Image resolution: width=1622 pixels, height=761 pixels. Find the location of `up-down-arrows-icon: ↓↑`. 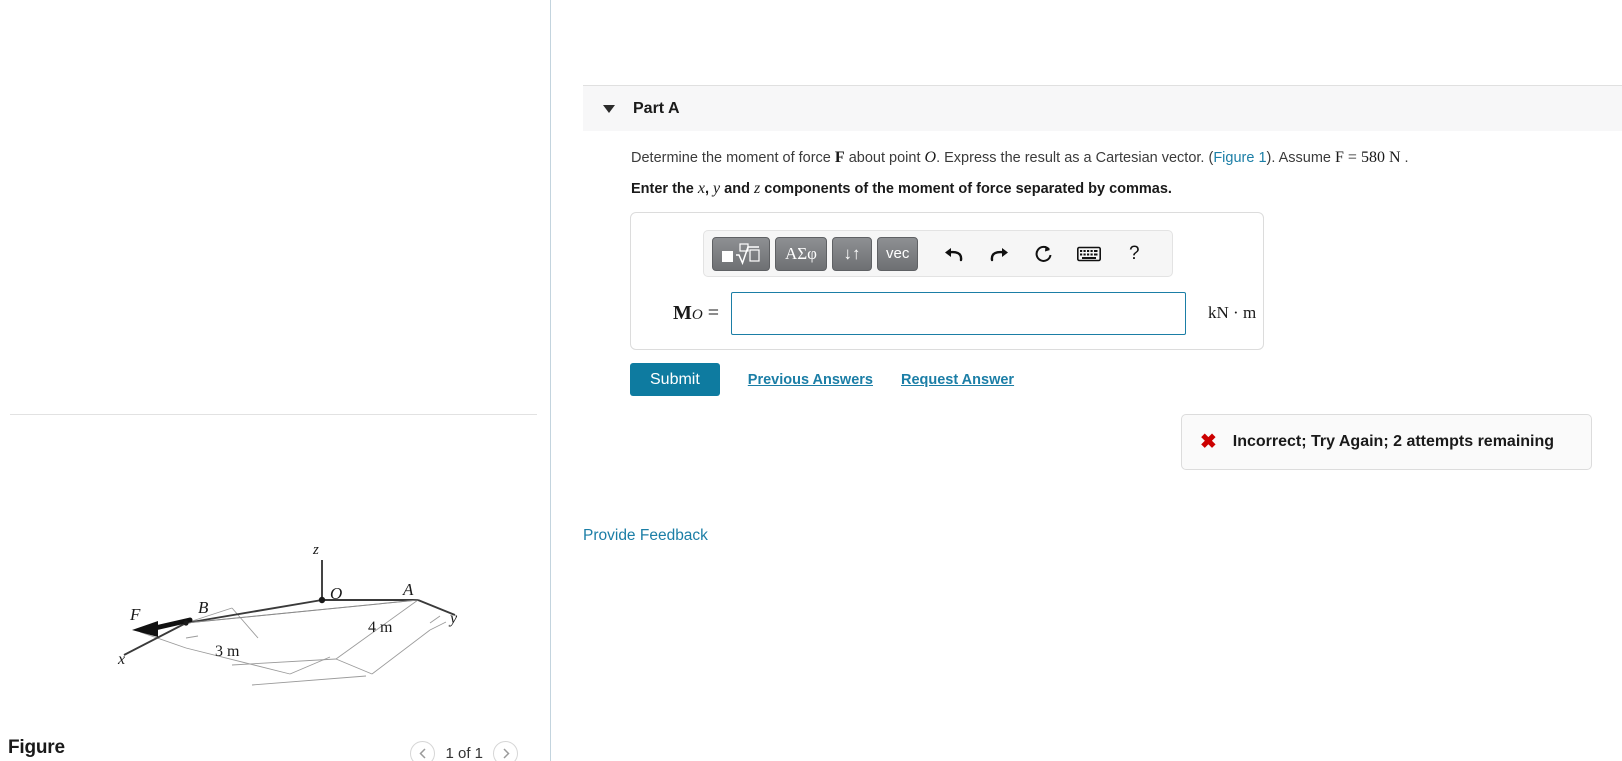

up-down-arrows-icon: ↓↑ is located at coordinates (852, 253).